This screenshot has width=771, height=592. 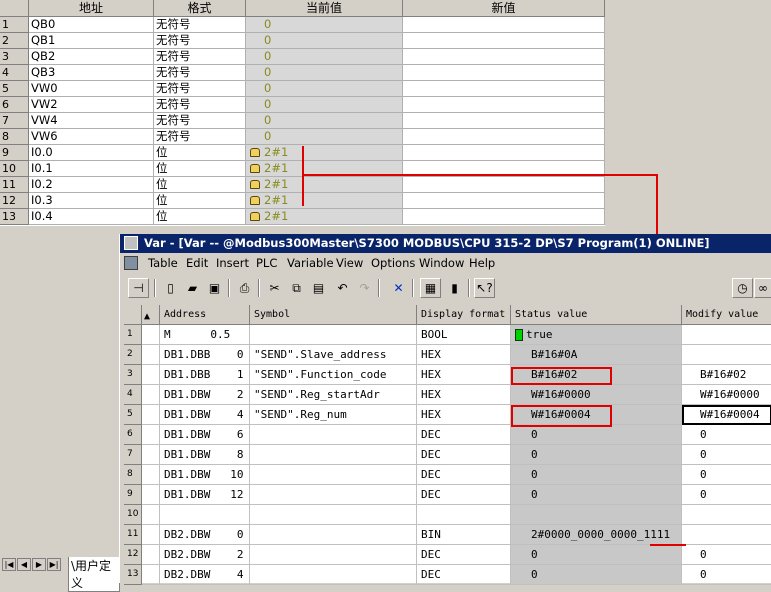 What do you see at coordinates (482, 263) in the screenshot?
I see `menu-help: Help` at bounding box center [482, 263].